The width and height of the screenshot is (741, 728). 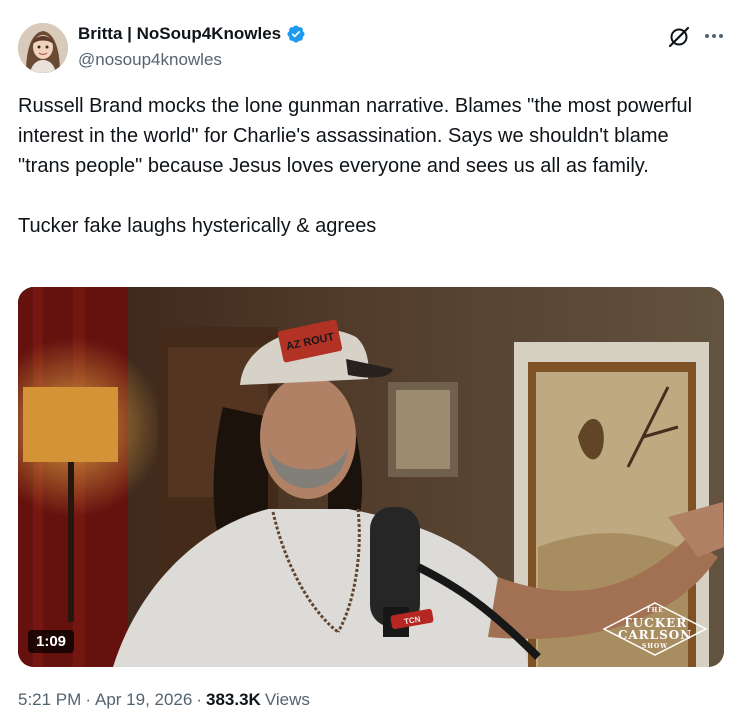 What do you see at coordinates (51, 641) in the screenshot?
I see `video-duration-badge: 1:09` at bounding box center [51, 641].